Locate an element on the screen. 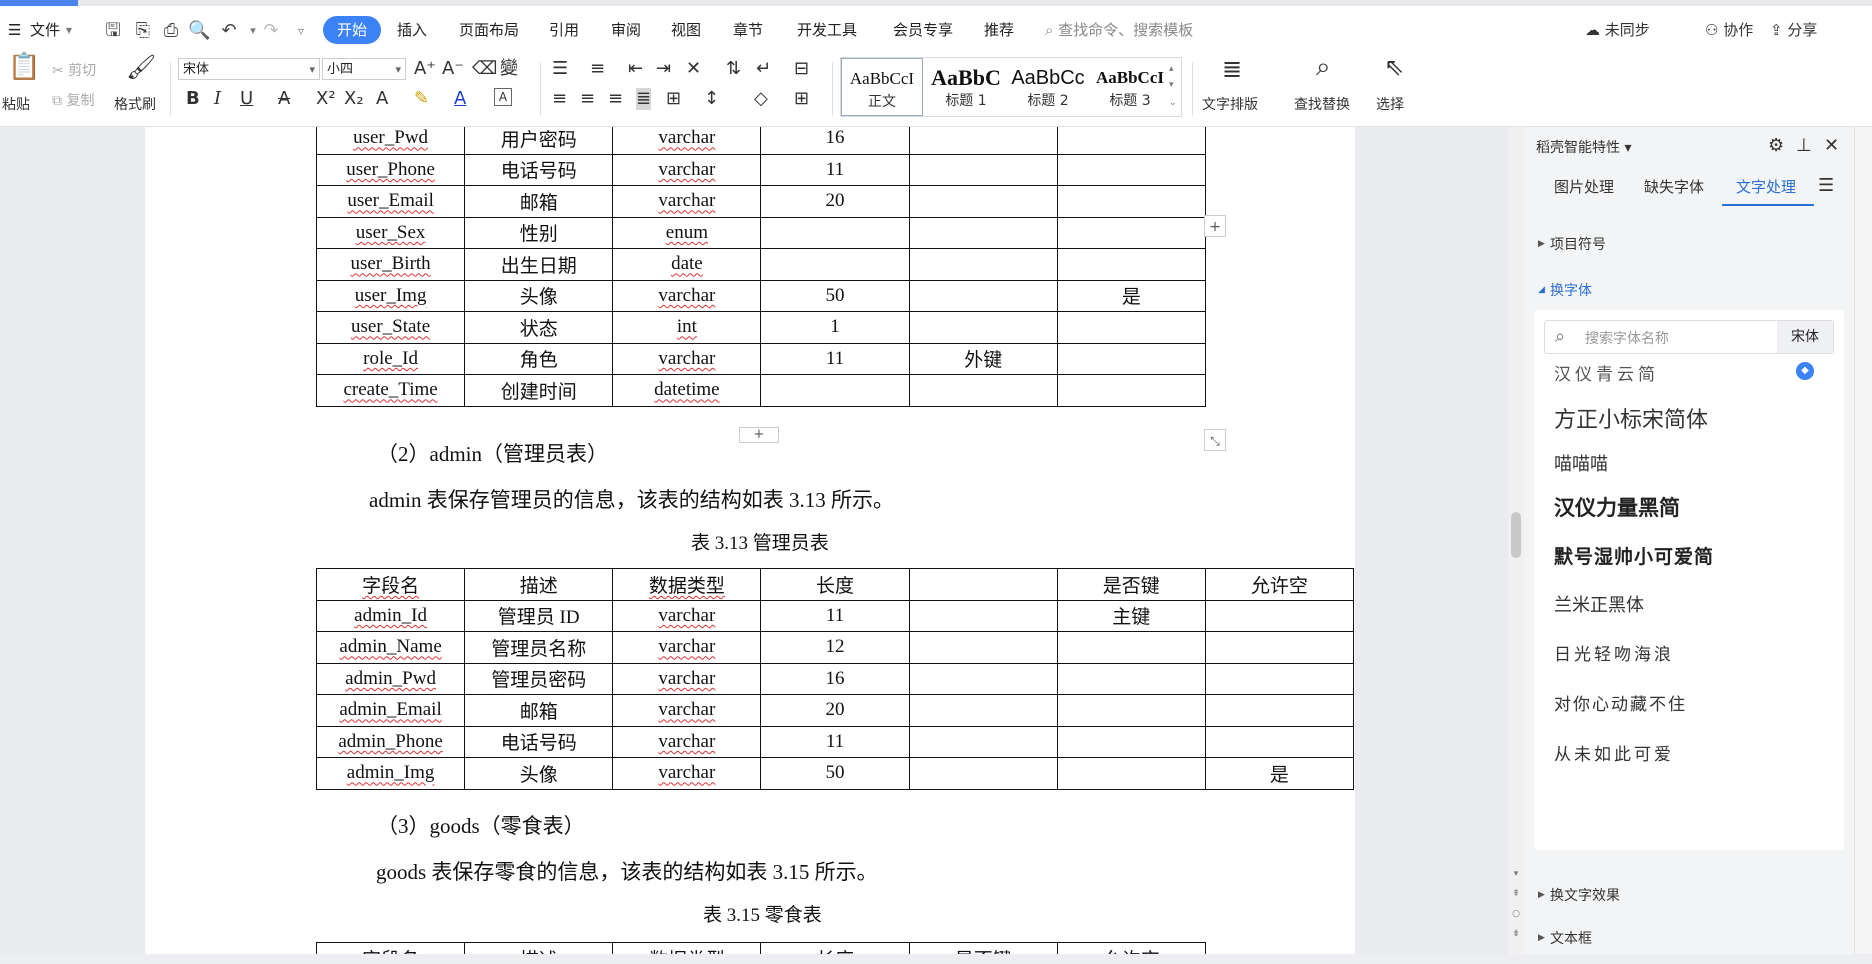 The height and width of the screenshot is (964, 1872). table-cell: role_Id is located at coordinates (390, 358).